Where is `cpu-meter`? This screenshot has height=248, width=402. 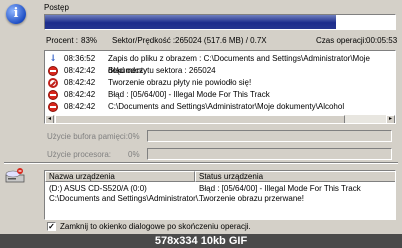 cpu-meter is located at coordinates (269, 154).